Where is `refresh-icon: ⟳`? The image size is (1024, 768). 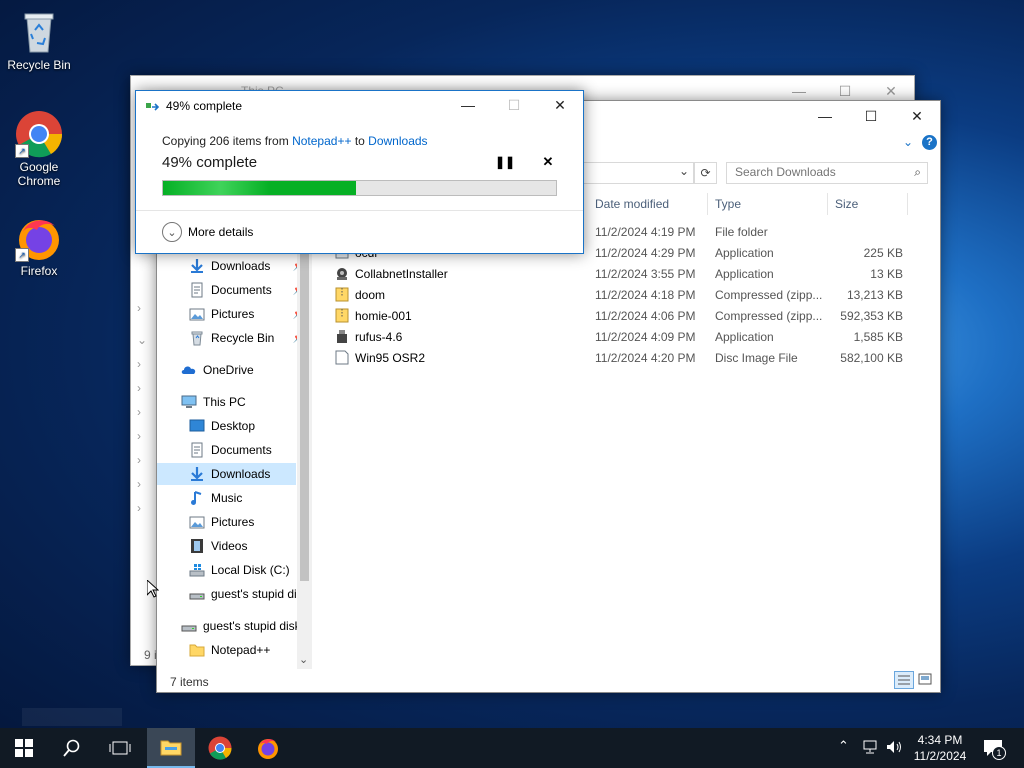 refresh-icon: ⟳ is located at coordinates (705, 173).